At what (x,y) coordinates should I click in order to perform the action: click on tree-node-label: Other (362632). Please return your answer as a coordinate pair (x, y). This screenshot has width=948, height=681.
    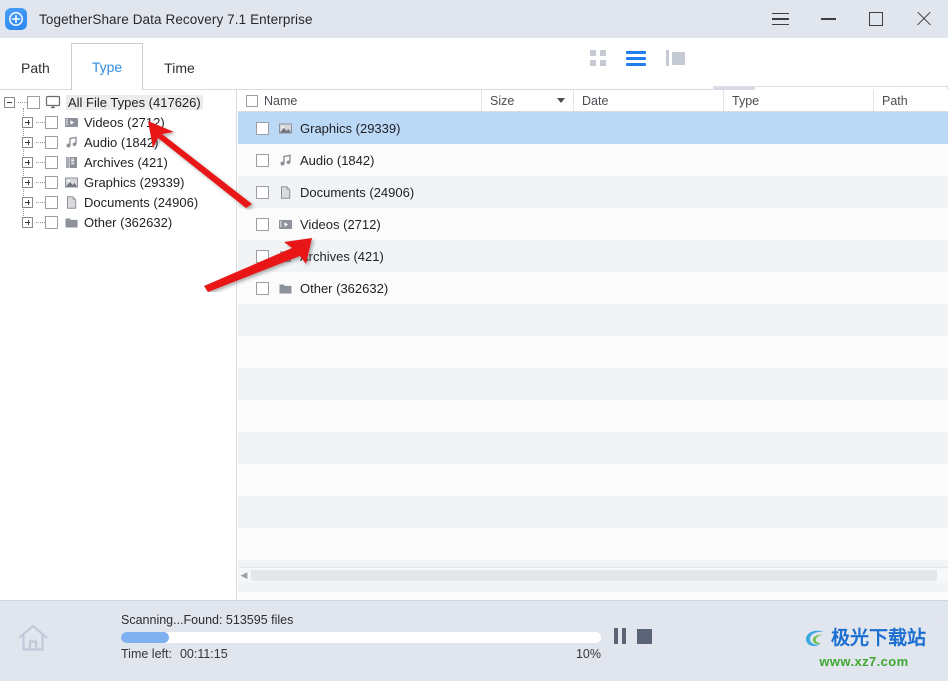
    Looking at the image, I should click on (128, 222).